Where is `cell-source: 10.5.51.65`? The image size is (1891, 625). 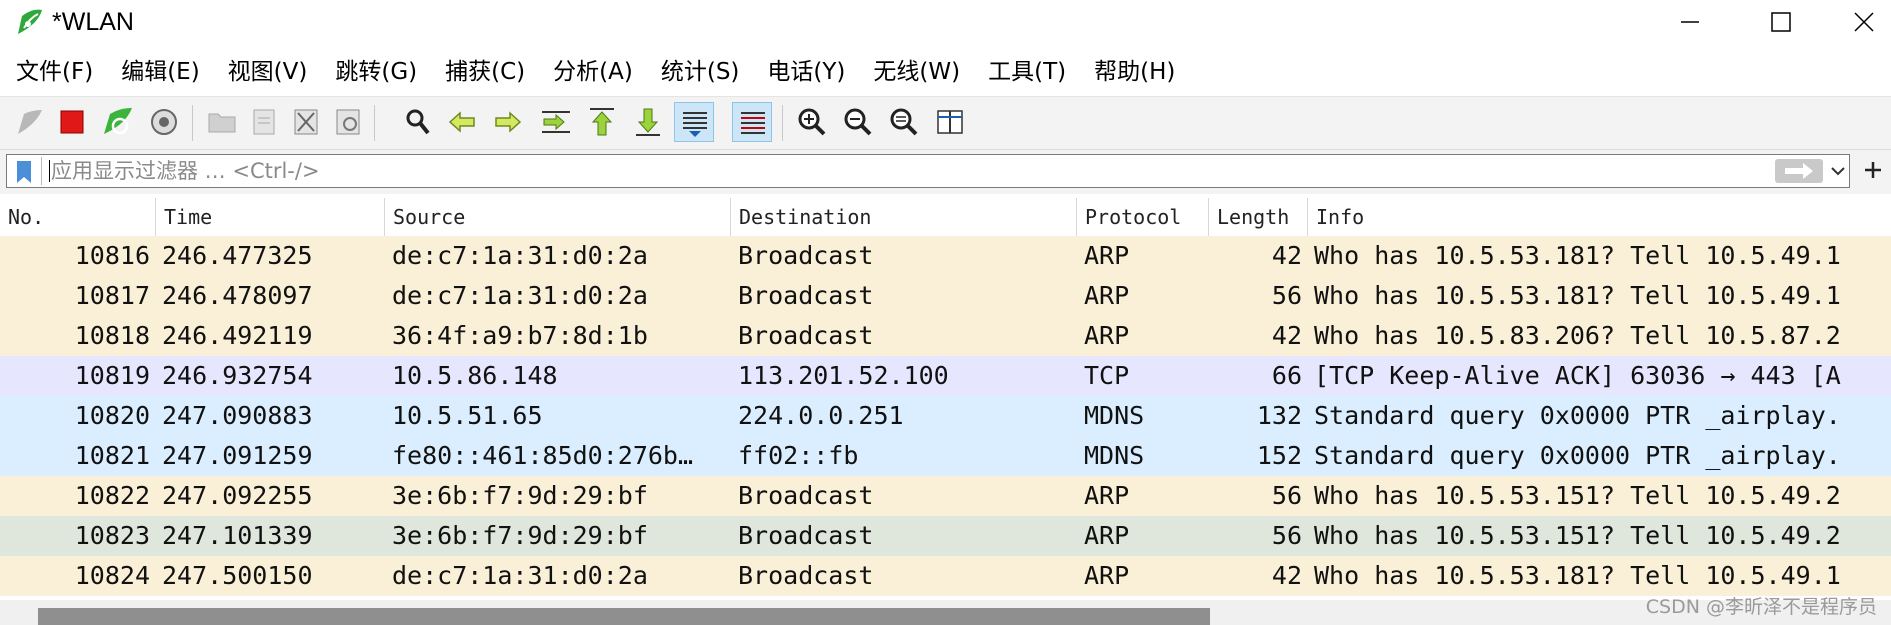 cell-source: 10.5.51.65 is located at coordinates (467, 415).